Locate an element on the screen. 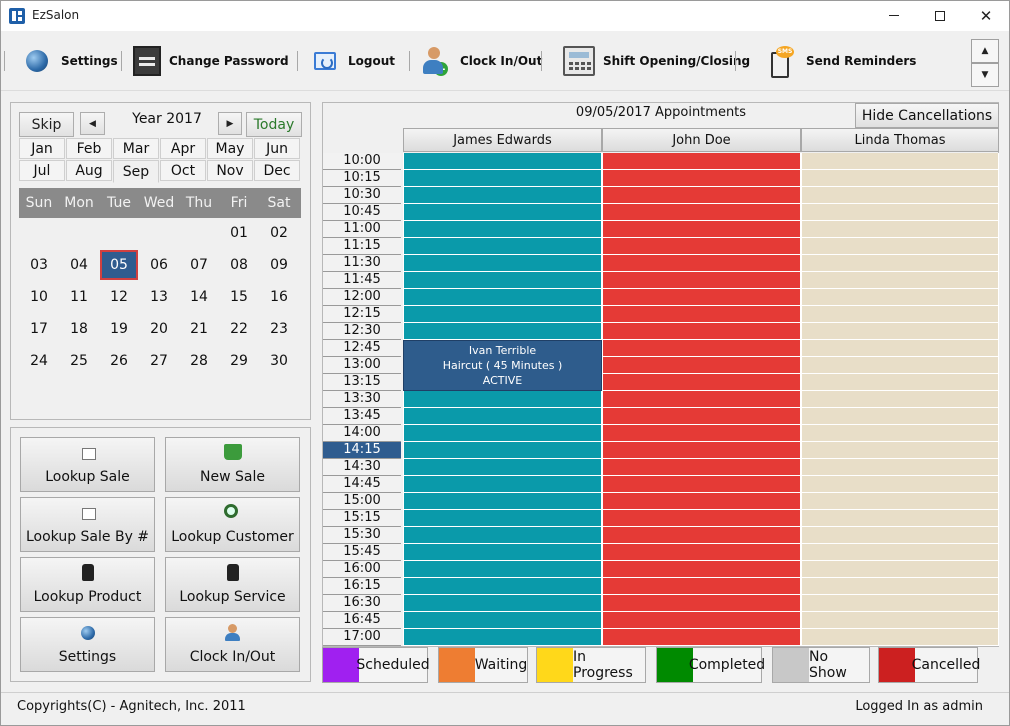  toolbar-scroll-down-button: ▼ is located at coordinates (985, 75).